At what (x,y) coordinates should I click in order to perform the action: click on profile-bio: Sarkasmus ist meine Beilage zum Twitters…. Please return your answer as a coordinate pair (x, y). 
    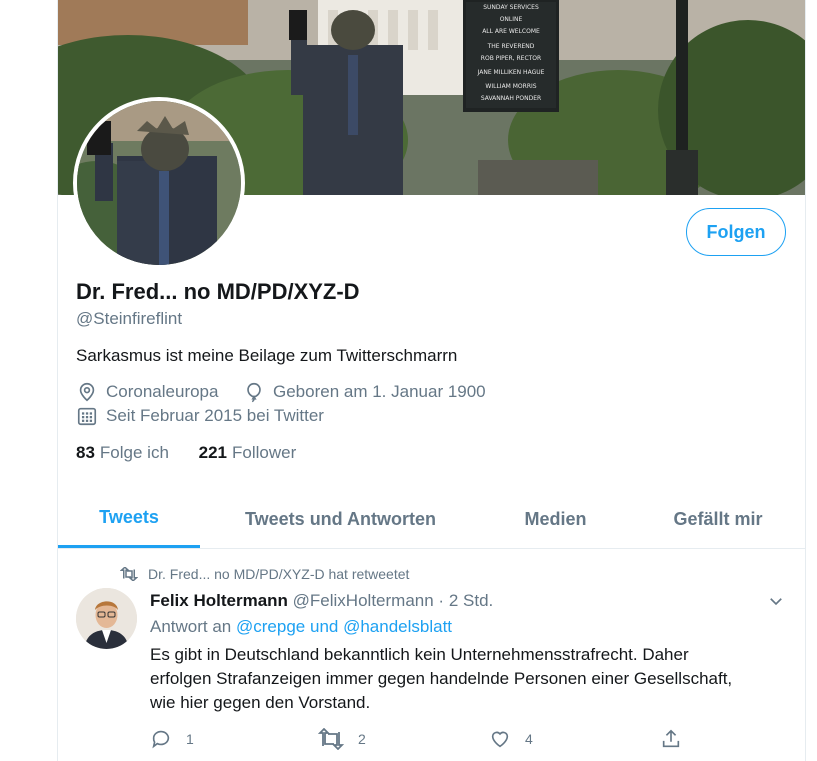
    Looking at the image, I should click on (267, 355).